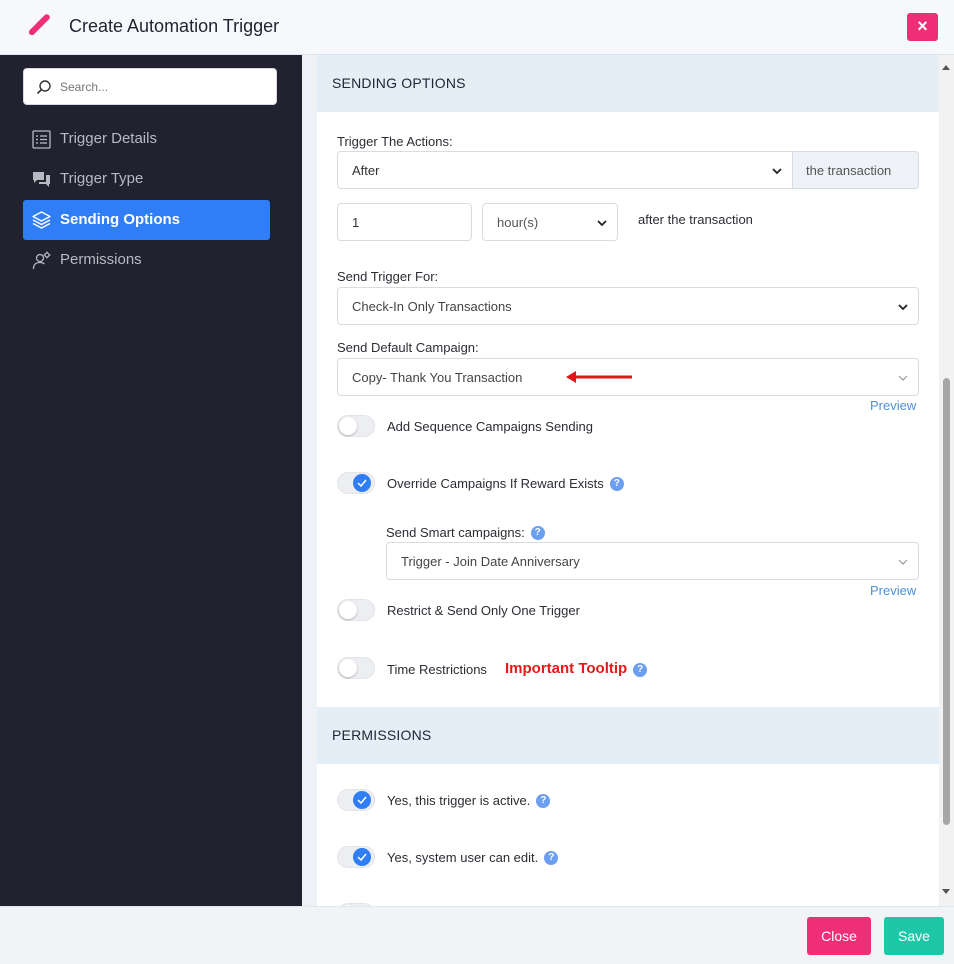  What do you see at coordinates (174, 26) in the screenshot?
I see `modal-title: Create Automation Trigger` at bounding box center [174, 26].